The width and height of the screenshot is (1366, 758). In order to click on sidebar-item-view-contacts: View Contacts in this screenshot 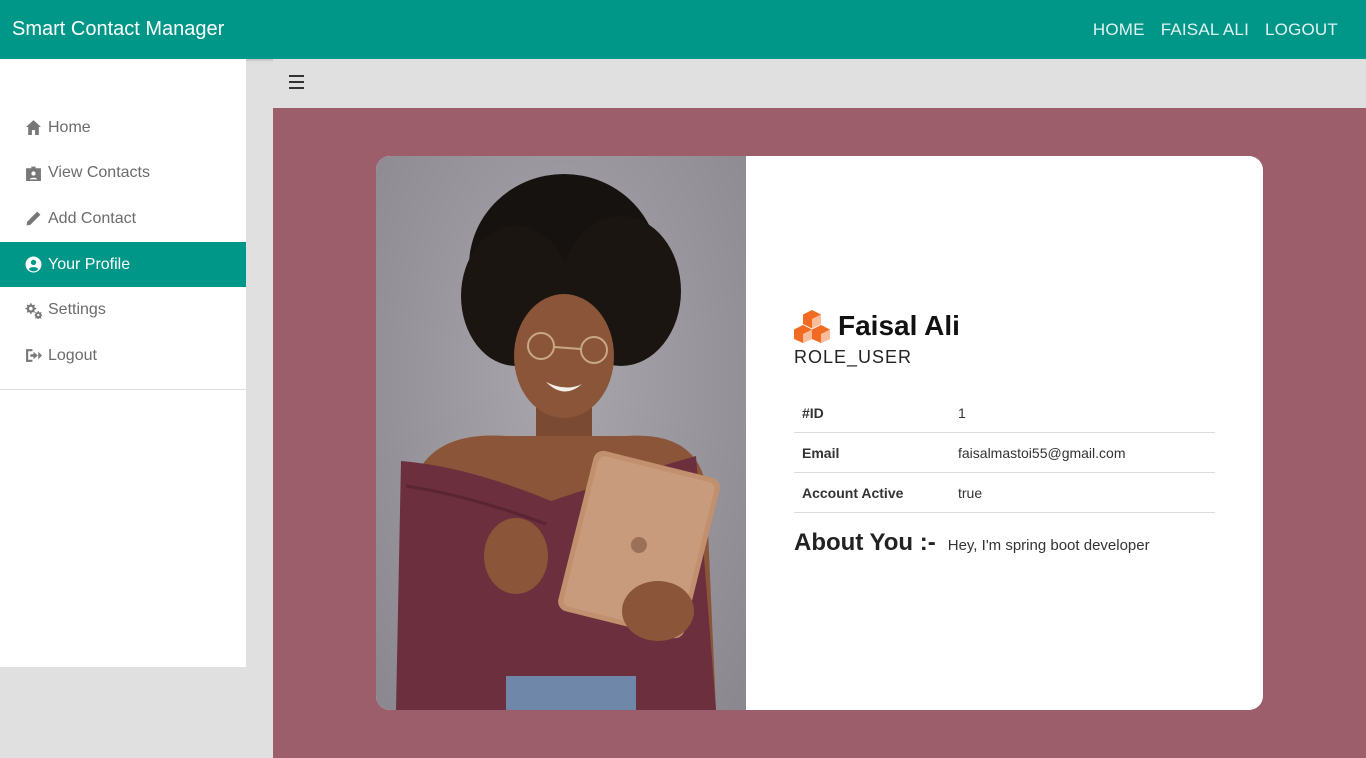, I will do `click(123, 174)`.